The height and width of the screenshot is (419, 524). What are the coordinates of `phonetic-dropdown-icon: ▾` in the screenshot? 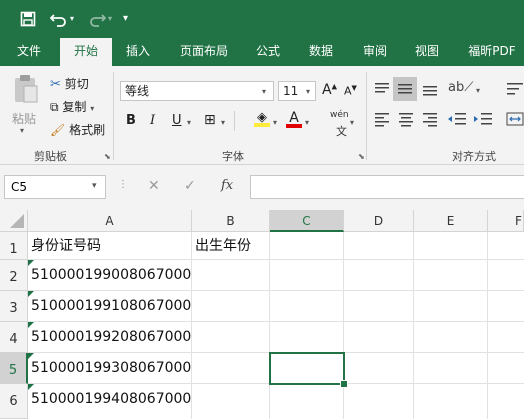 It's located at (352, 122).